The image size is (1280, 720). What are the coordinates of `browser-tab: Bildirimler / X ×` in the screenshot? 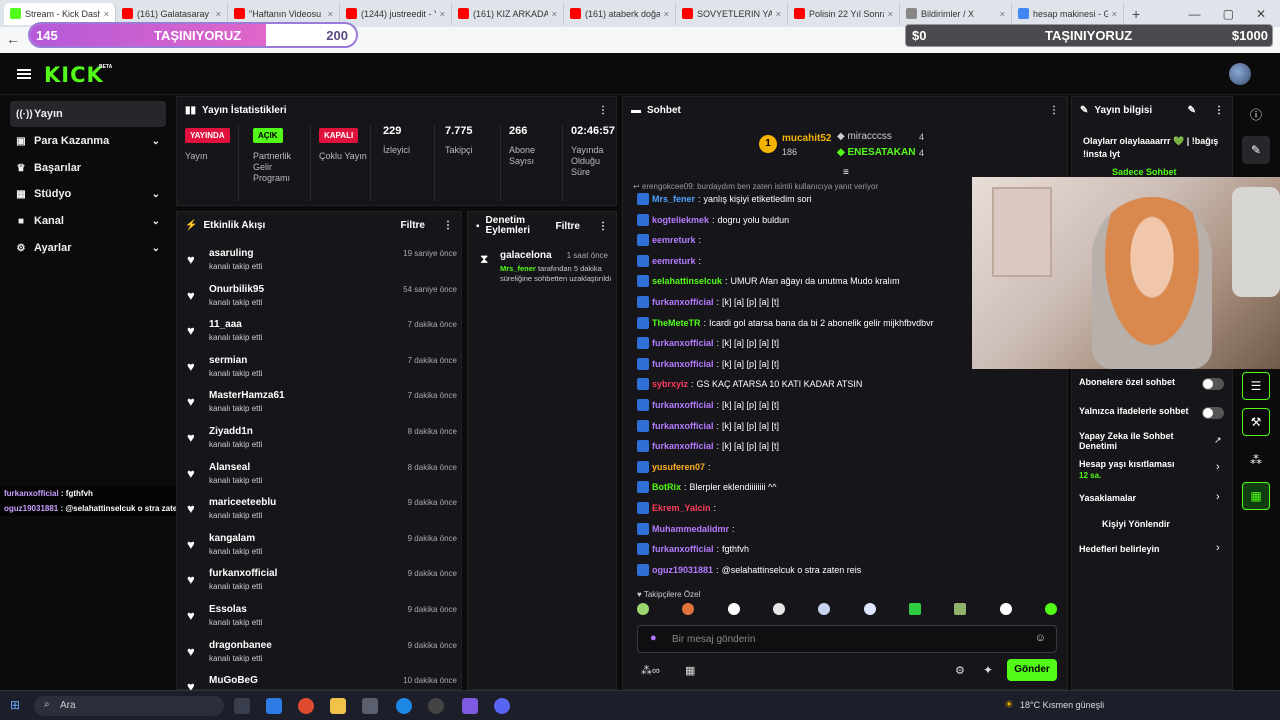 It's located at (956, 13).